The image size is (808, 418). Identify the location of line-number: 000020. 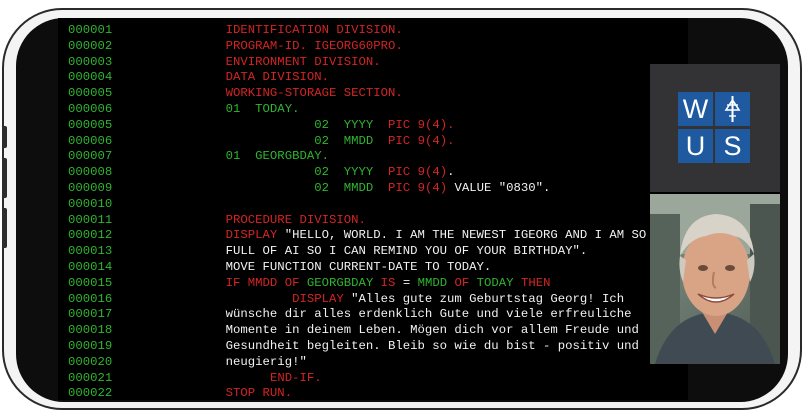
(90, 361).